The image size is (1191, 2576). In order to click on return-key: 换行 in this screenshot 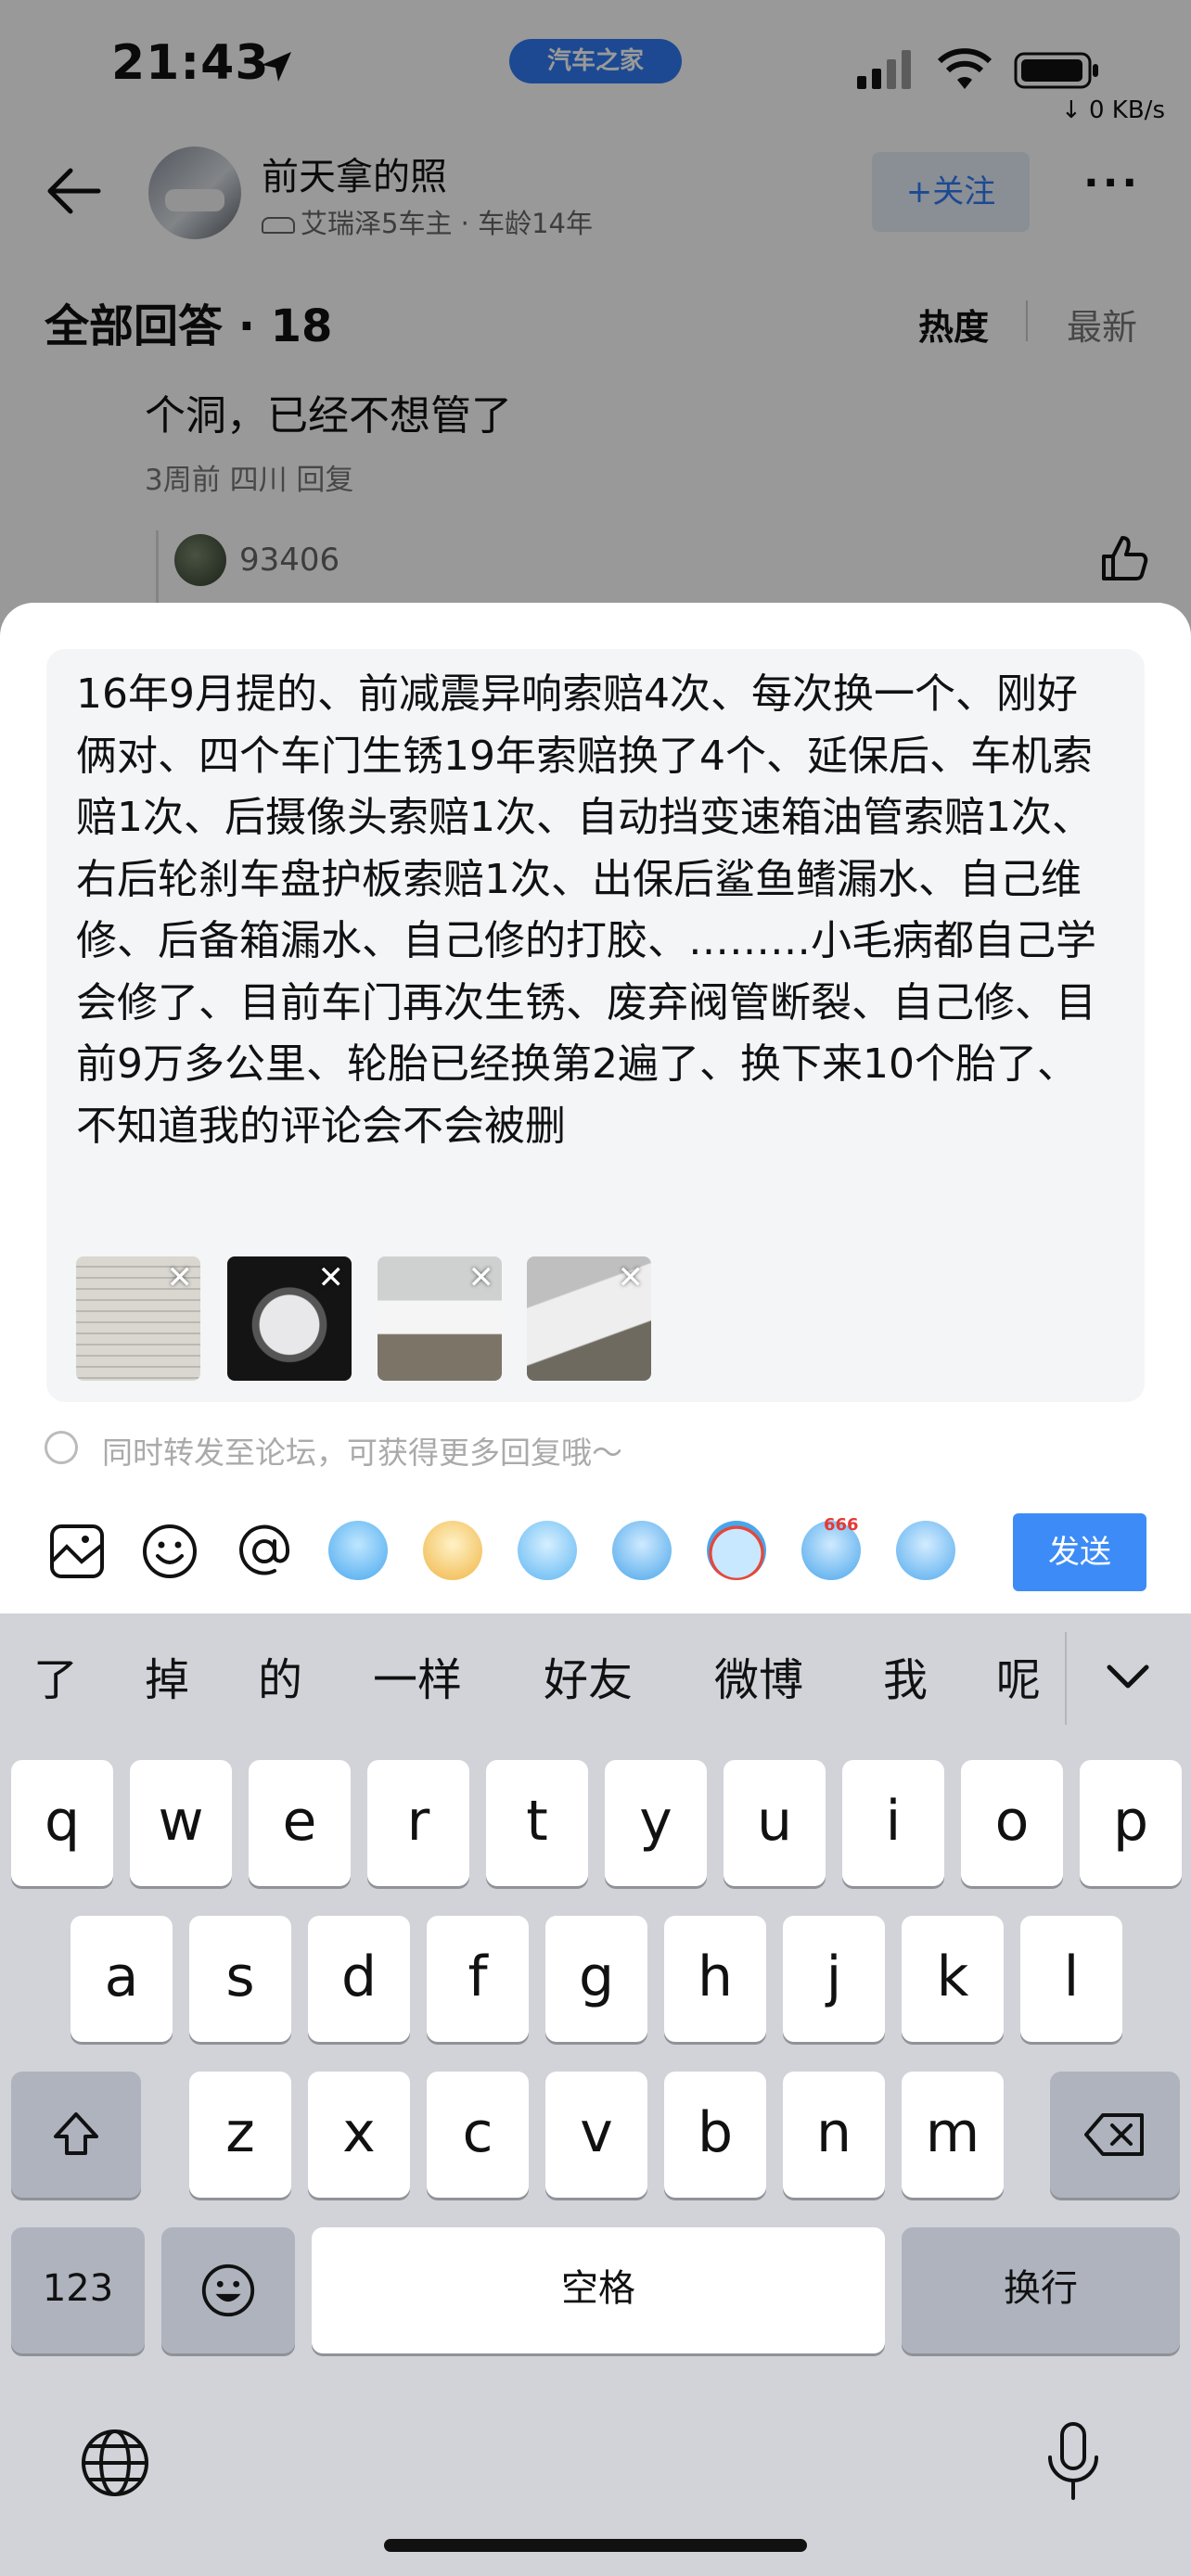, I will do `click(1041, 2290)`.